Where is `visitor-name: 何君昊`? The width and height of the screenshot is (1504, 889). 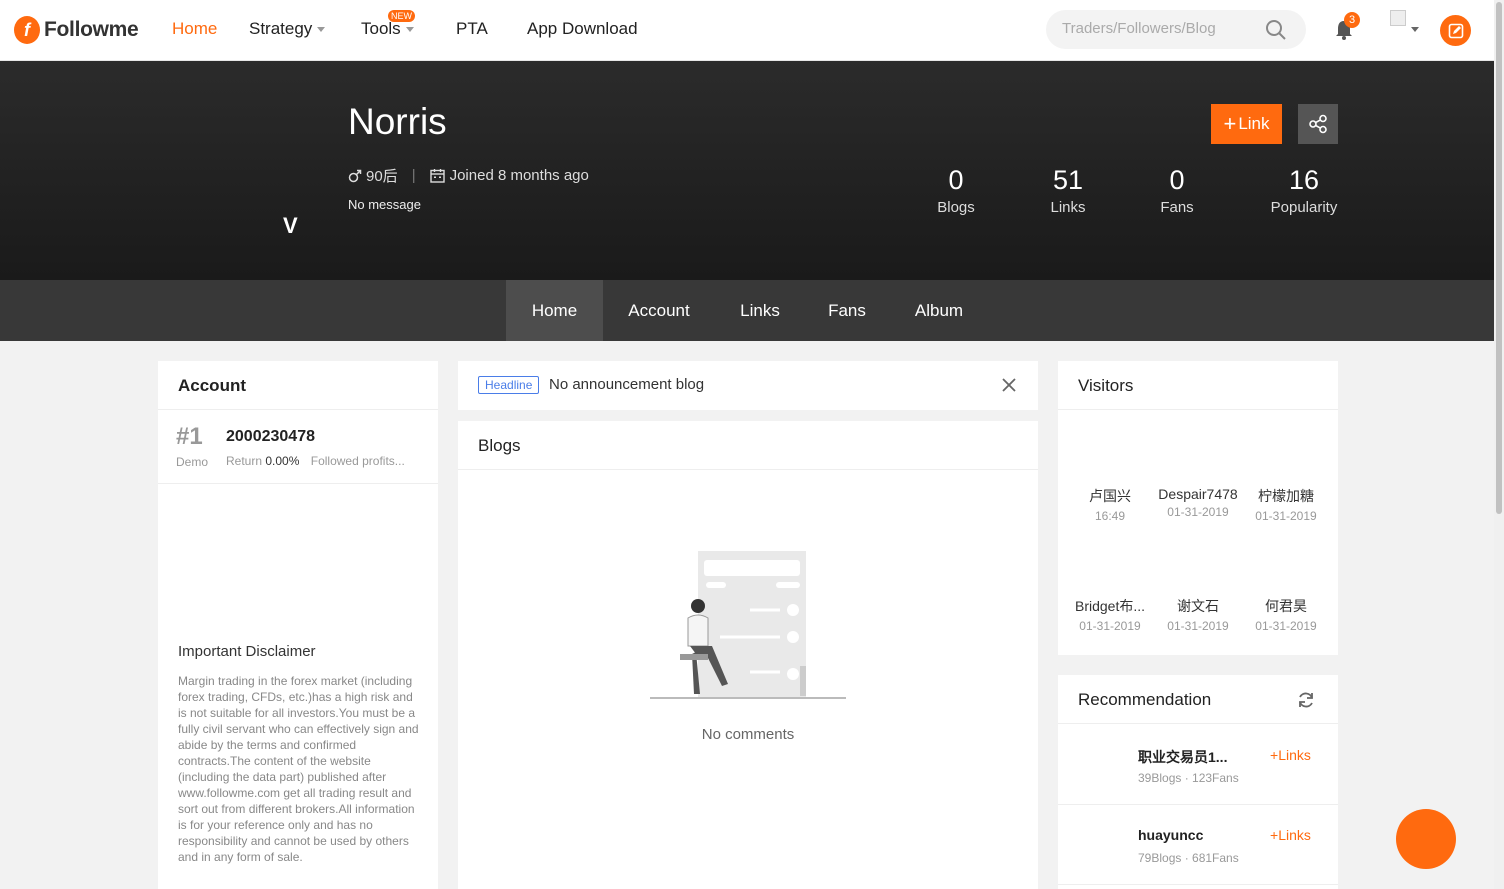
visitor-name: 何君昊 is located at coordinates (1286, 606).